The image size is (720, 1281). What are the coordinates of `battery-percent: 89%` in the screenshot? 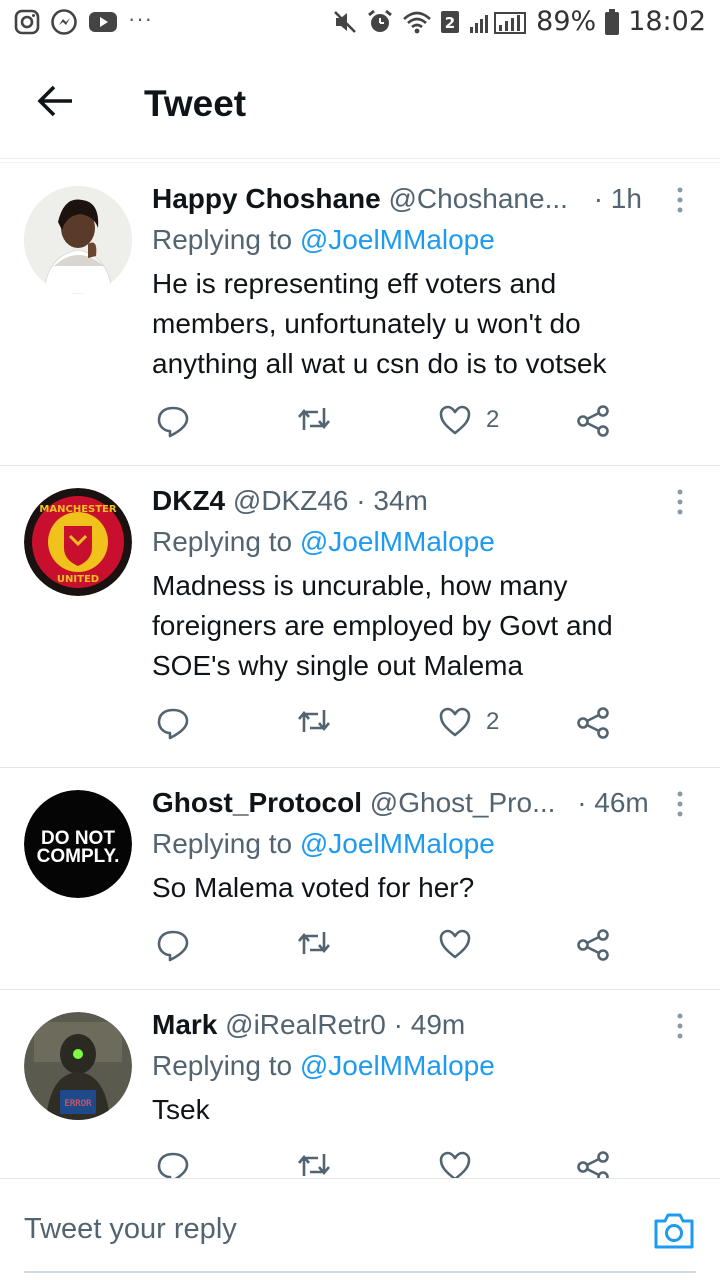 It's located at (566, 21).